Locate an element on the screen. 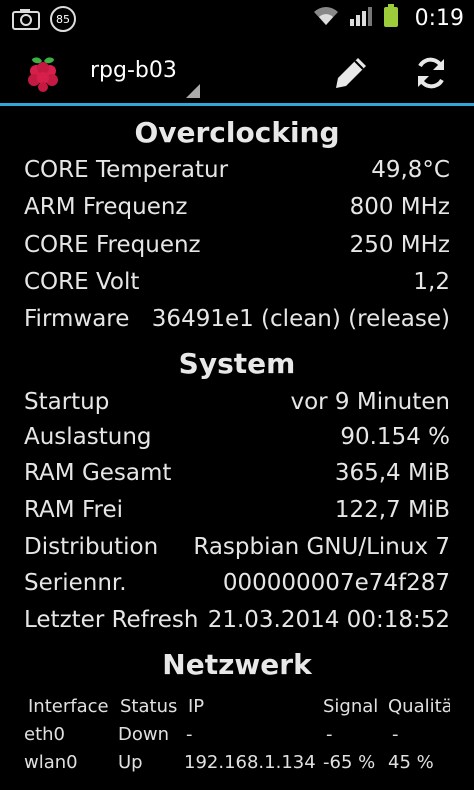  cell-interface: wlan0 is located at coordinates (51, 762).